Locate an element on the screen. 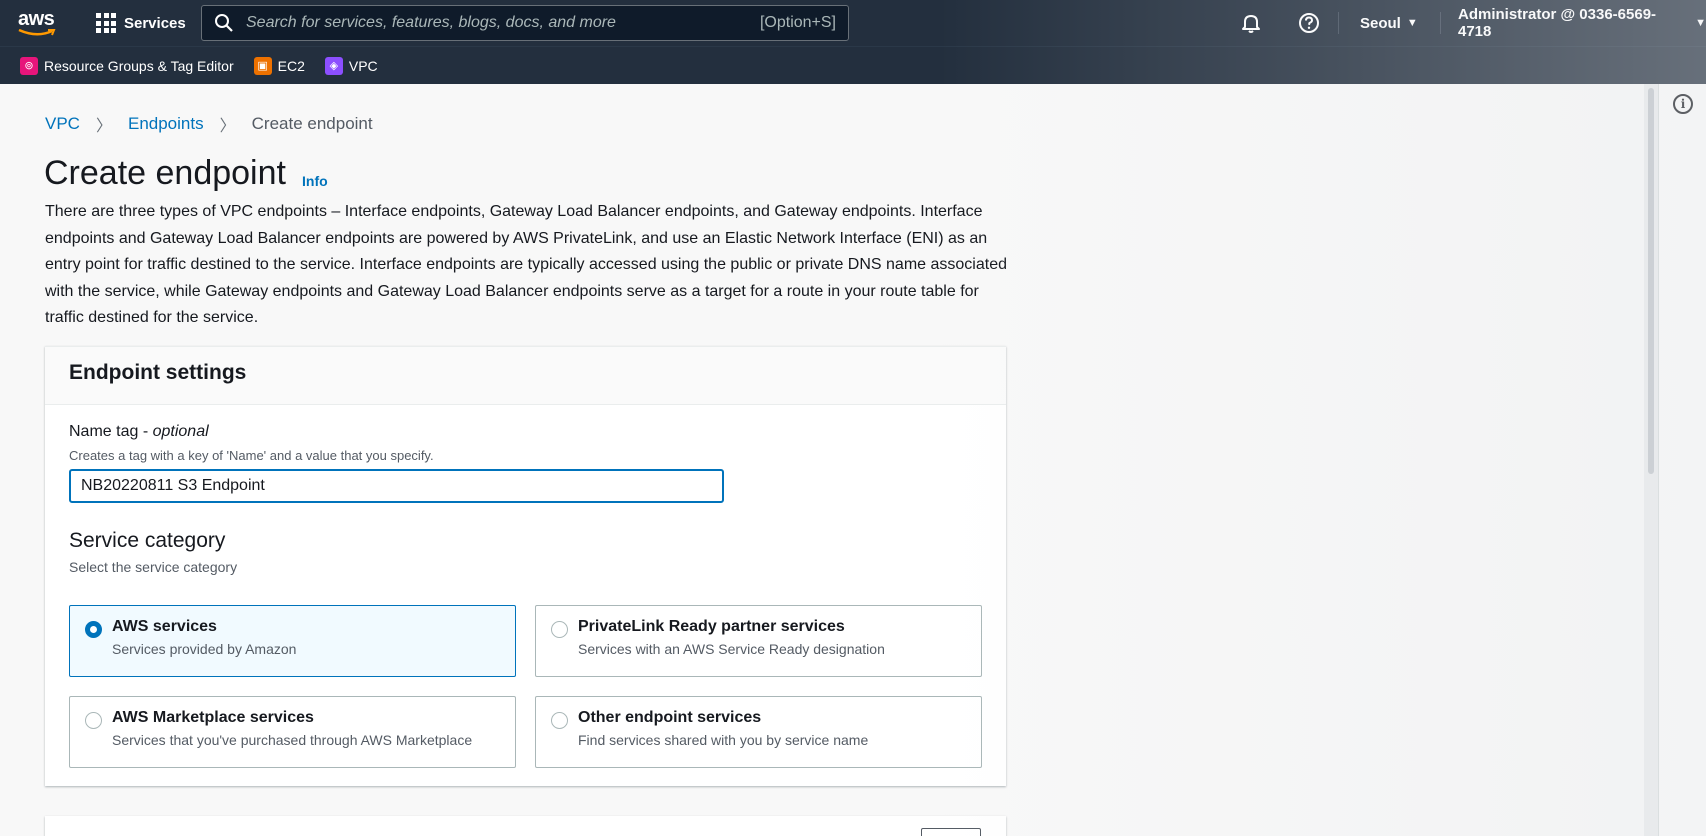  panel-heading: Endpoint settings is located at coordinates (525, 376).